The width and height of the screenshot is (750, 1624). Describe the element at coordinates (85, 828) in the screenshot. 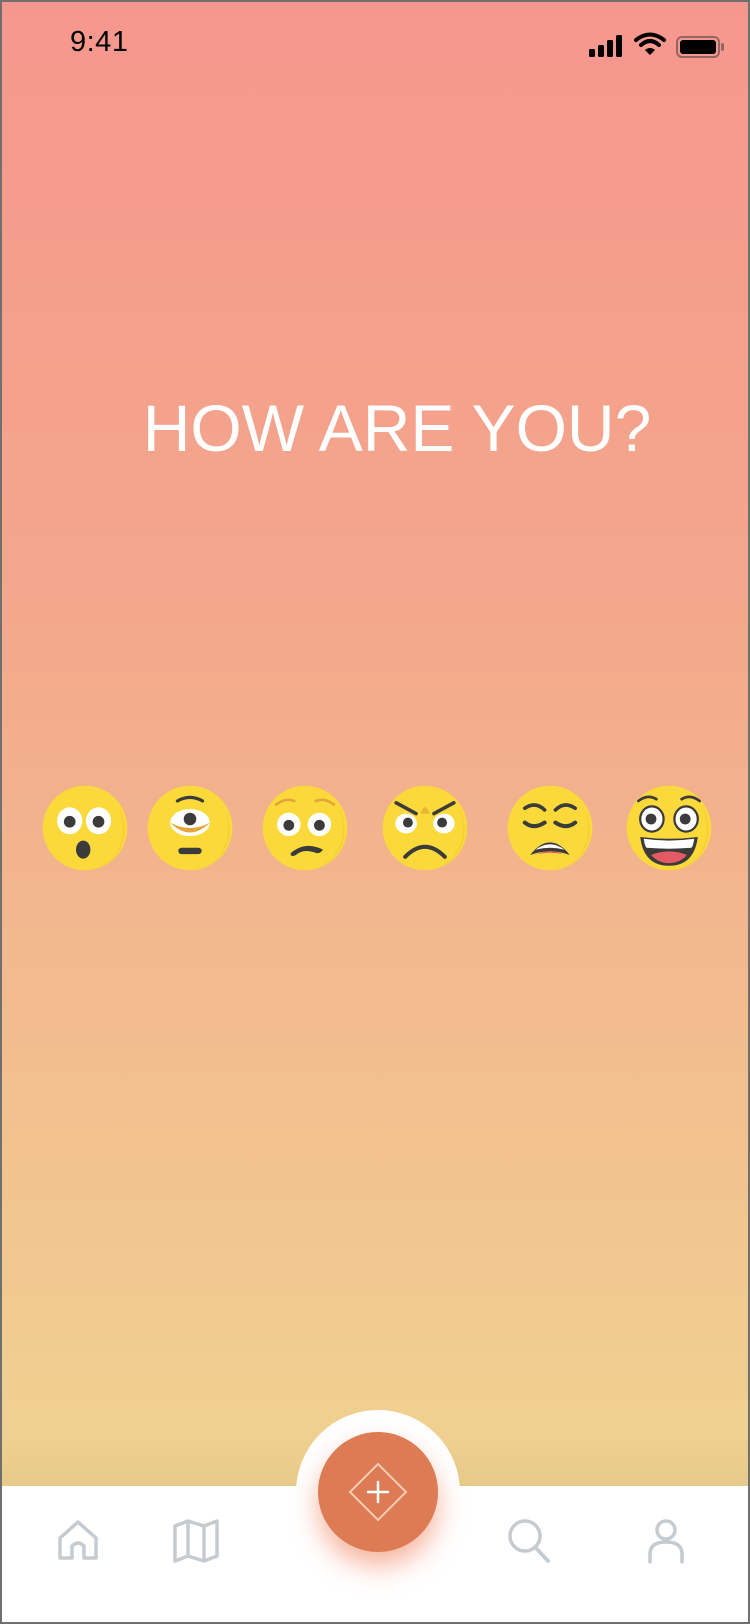

I see `surprised-face-icon` at that location.